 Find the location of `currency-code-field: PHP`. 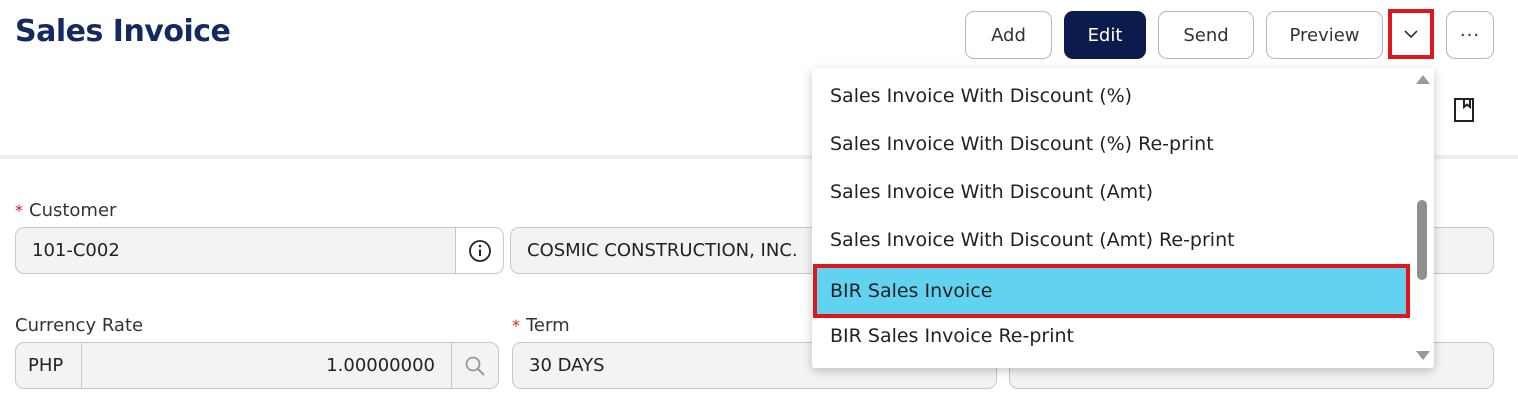

currency-code-field: PHP is located at coordinates (48, 365).